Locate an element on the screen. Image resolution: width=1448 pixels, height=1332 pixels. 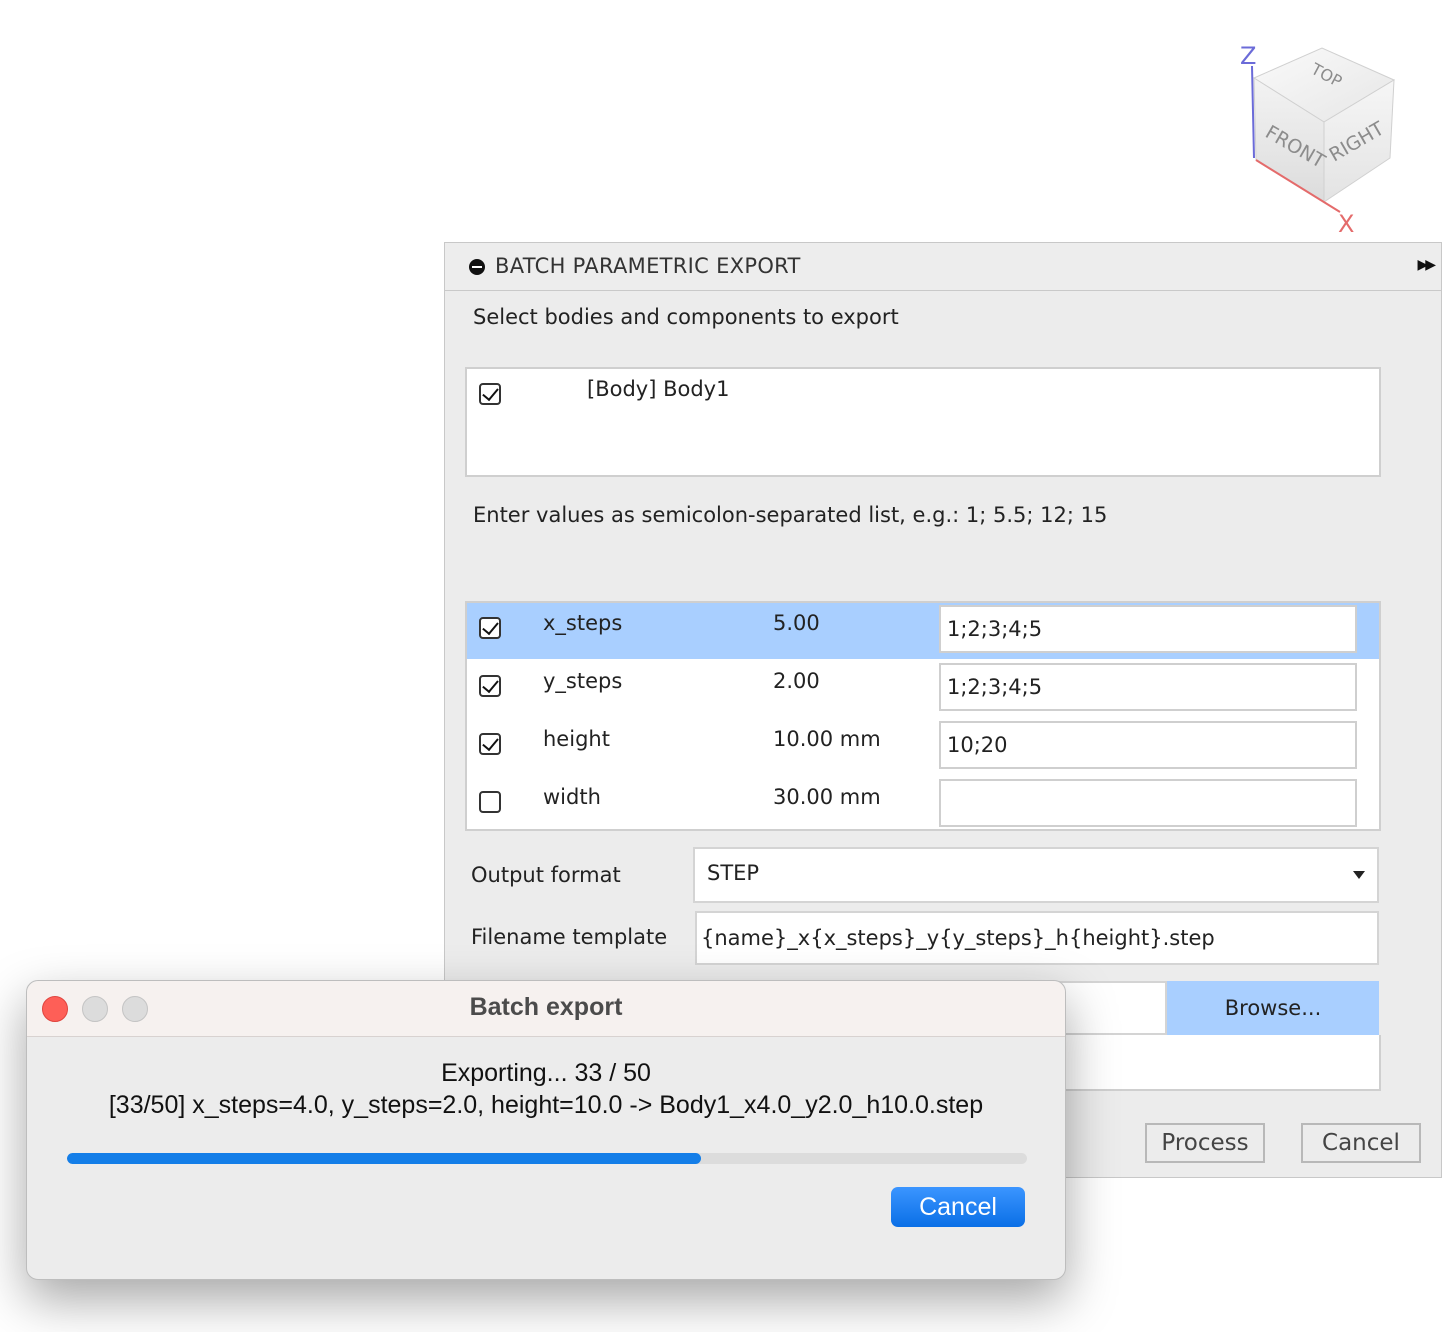
output-format-value: STEP is located at coordinates (733, 873).